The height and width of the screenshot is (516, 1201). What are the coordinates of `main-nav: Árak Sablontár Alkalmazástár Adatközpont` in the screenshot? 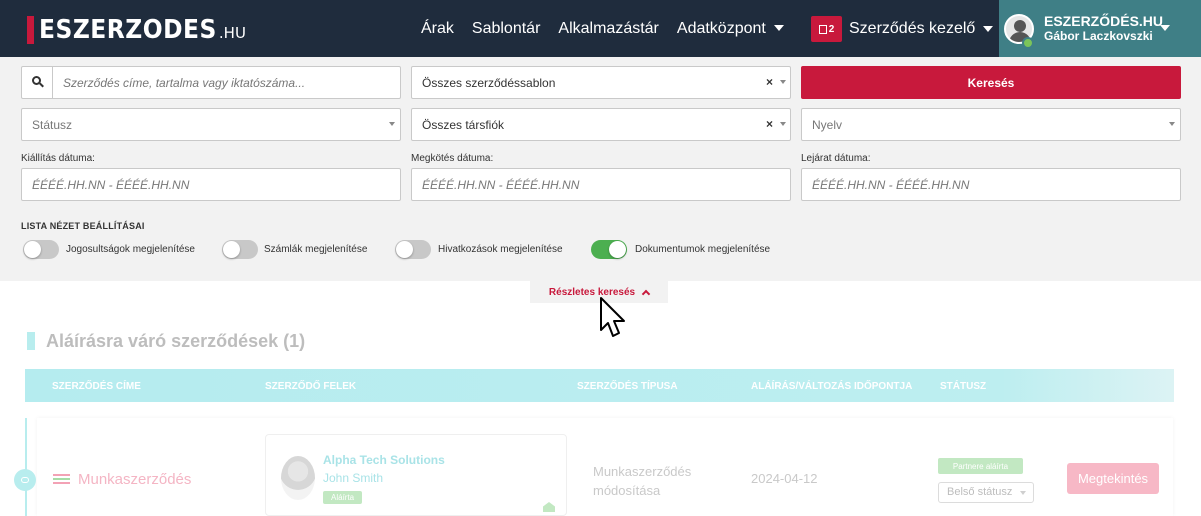 It's located at (611, 28).